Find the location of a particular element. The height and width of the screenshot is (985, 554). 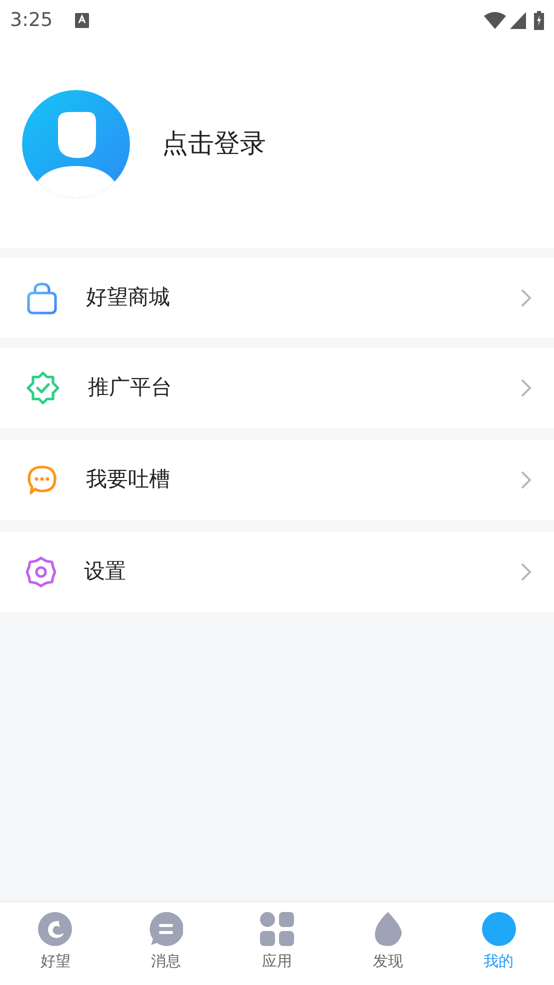

shopping-bag-icon is located at coordinates (42, 298).